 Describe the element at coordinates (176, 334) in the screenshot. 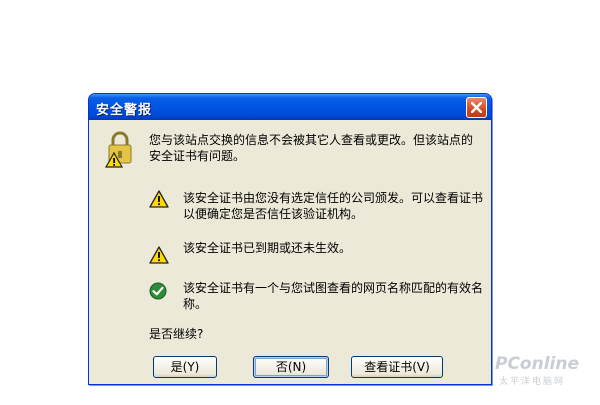

I see `continue-question: 是否继续?` at that location.